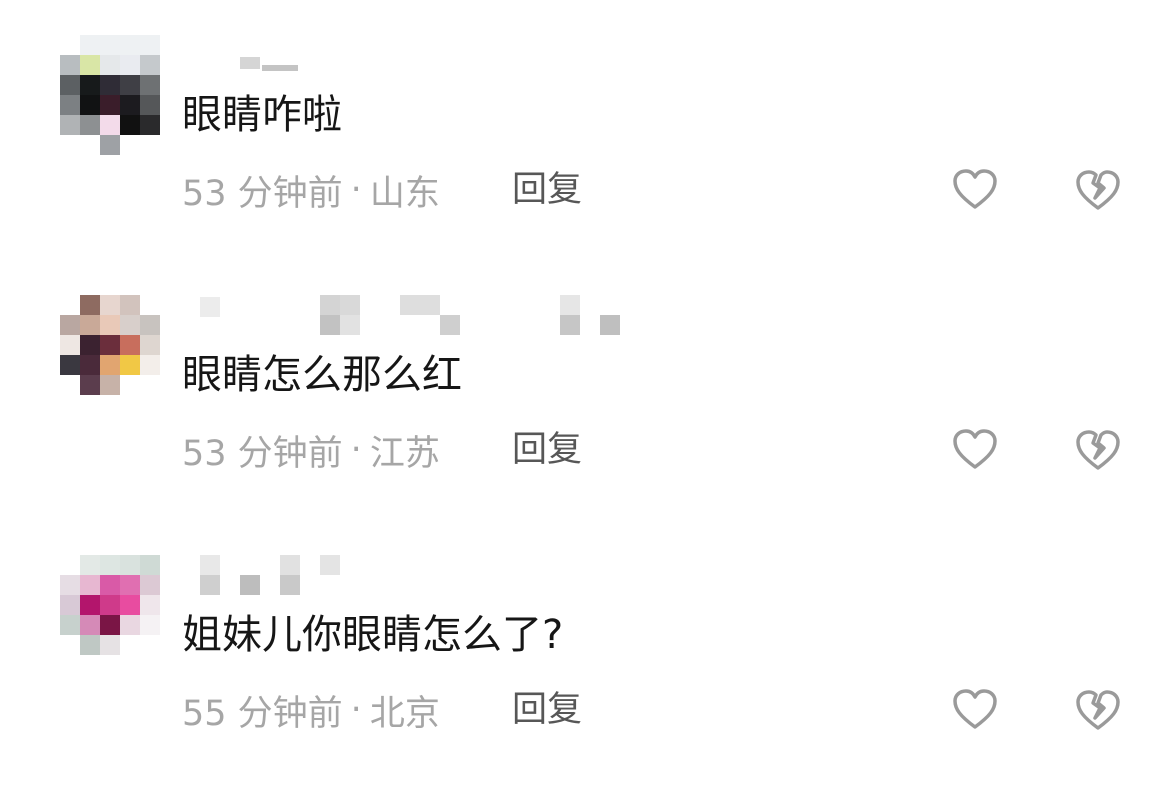 The width and height of the screenshot is (1170, 795). Describe the element at coordinates (373, 635) in the screenshot. I see `comment-text: 姐妹儿你眼睛怎么了?` at that location.